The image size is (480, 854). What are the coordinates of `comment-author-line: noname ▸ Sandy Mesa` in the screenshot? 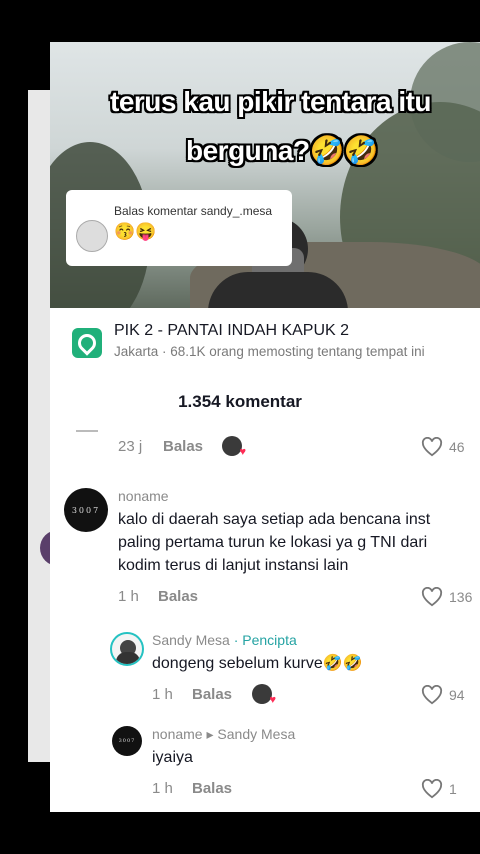 It's located at (223, 734).